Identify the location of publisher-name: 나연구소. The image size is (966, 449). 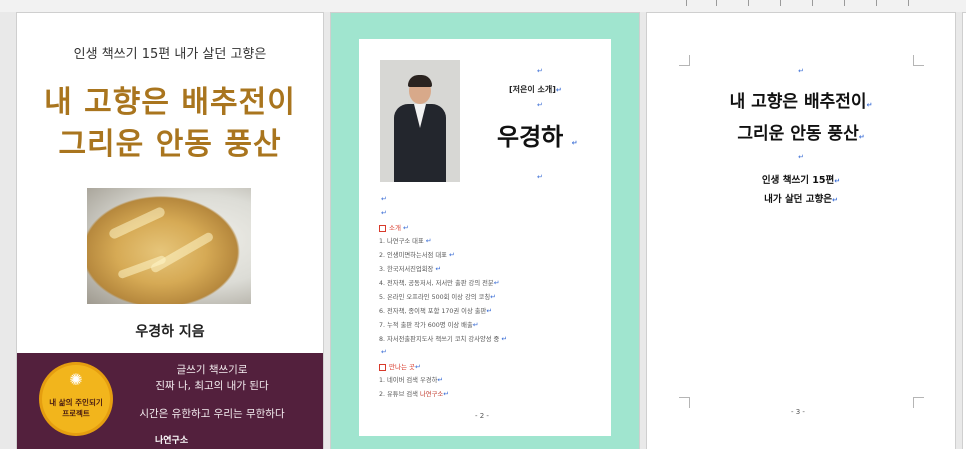
(172, 441).